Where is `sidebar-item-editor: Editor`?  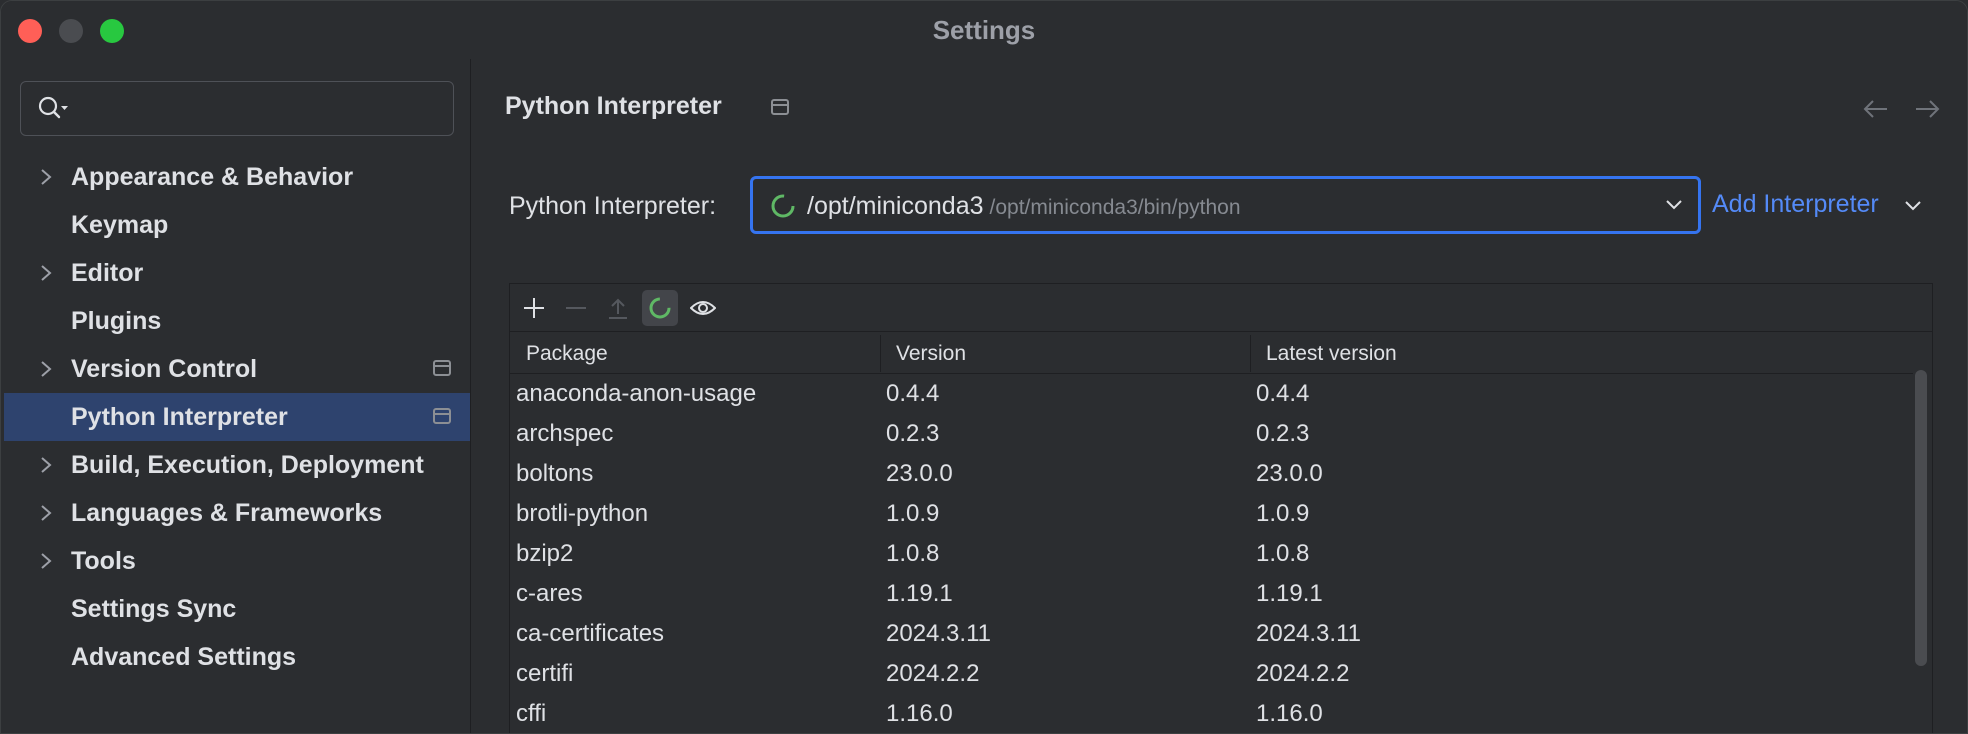
sidebar-item-editor: Editor is located at coordinates (237, 273).